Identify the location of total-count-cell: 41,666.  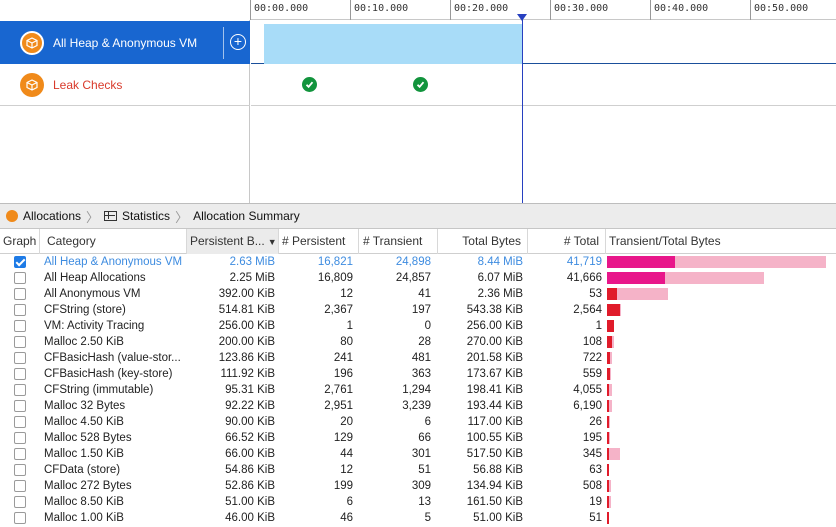
(584, 278).